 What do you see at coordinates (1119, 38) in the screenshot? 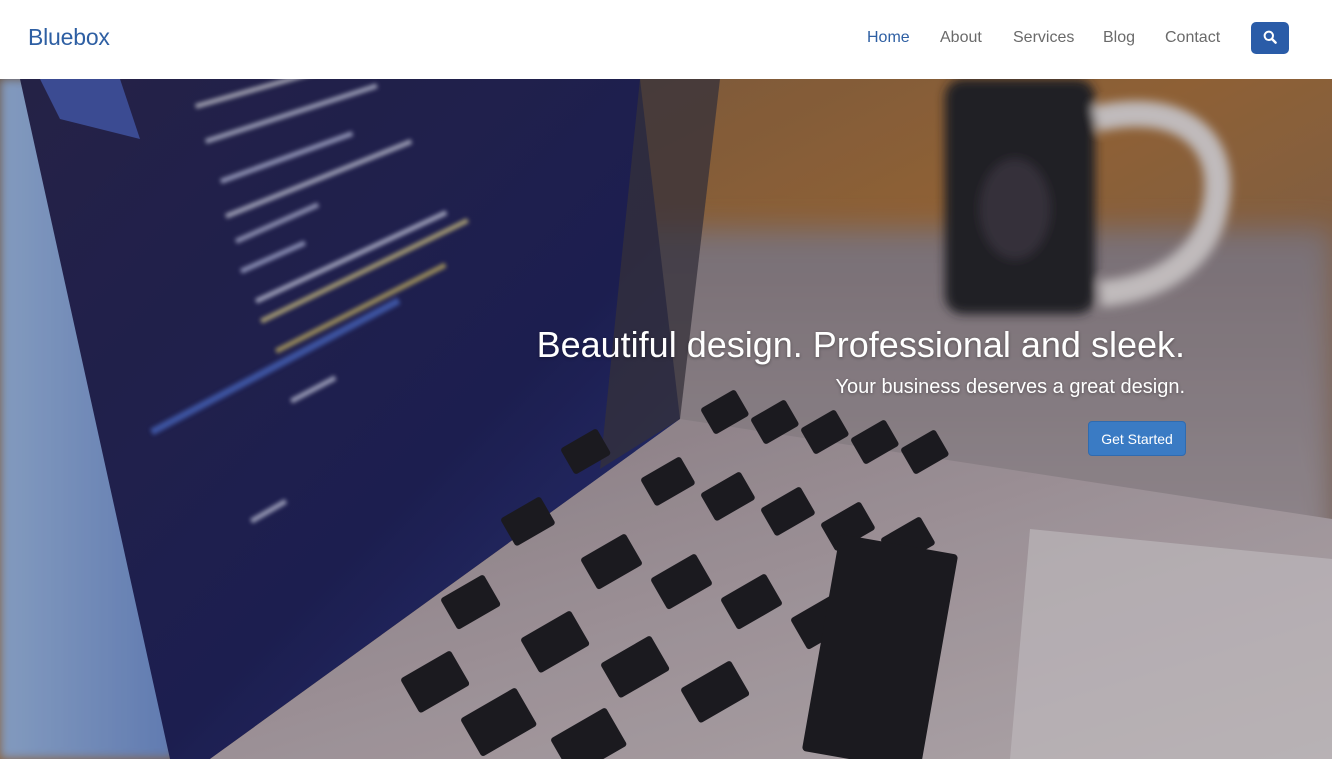
I see `nav-link-blog: Blog` at bounding box center [1119, 38].